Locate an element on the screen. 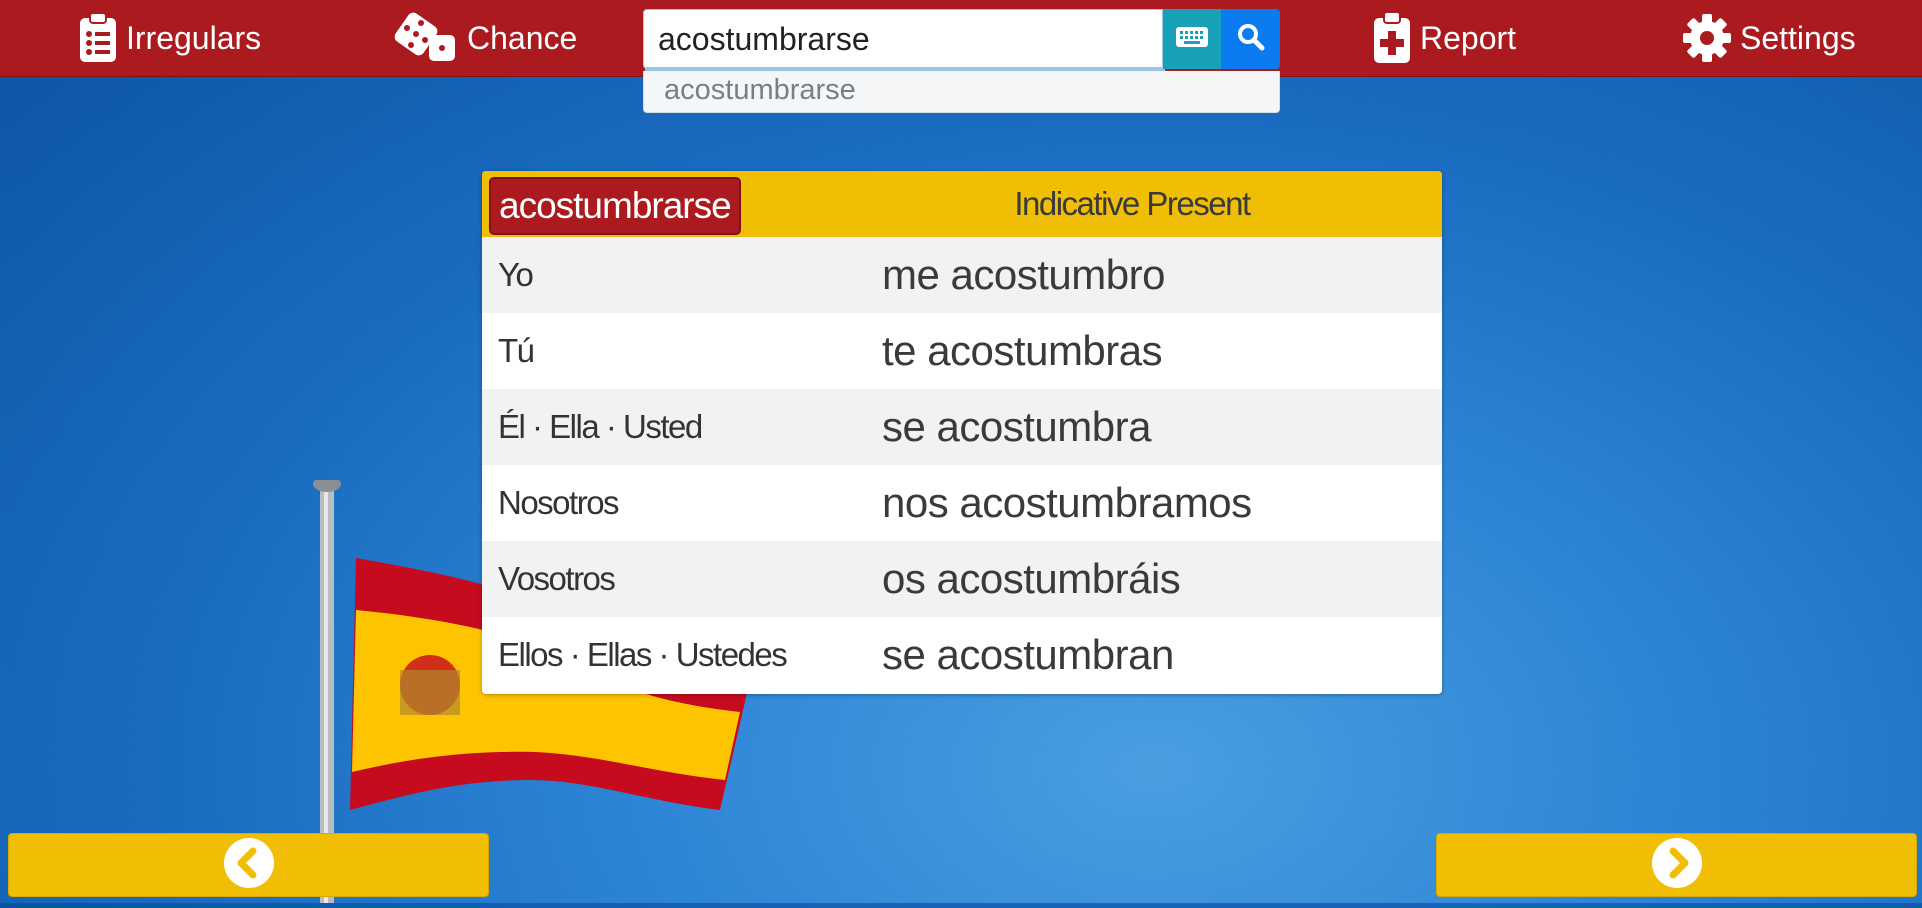 This screenshot has height=908, width=1922. clipboard-list-icon is located at coordinates (98, 38).